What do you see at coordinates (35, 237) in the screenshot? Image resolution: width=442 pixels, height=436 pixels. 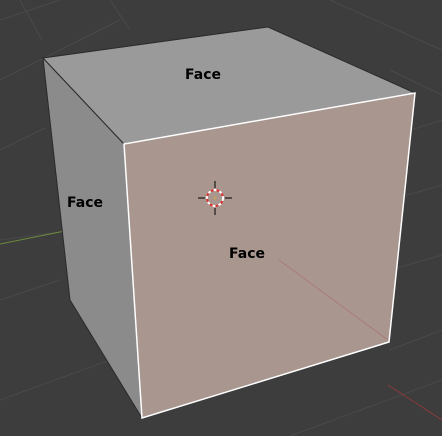 I see `y-axis-line` at bounding box center [35, 237].